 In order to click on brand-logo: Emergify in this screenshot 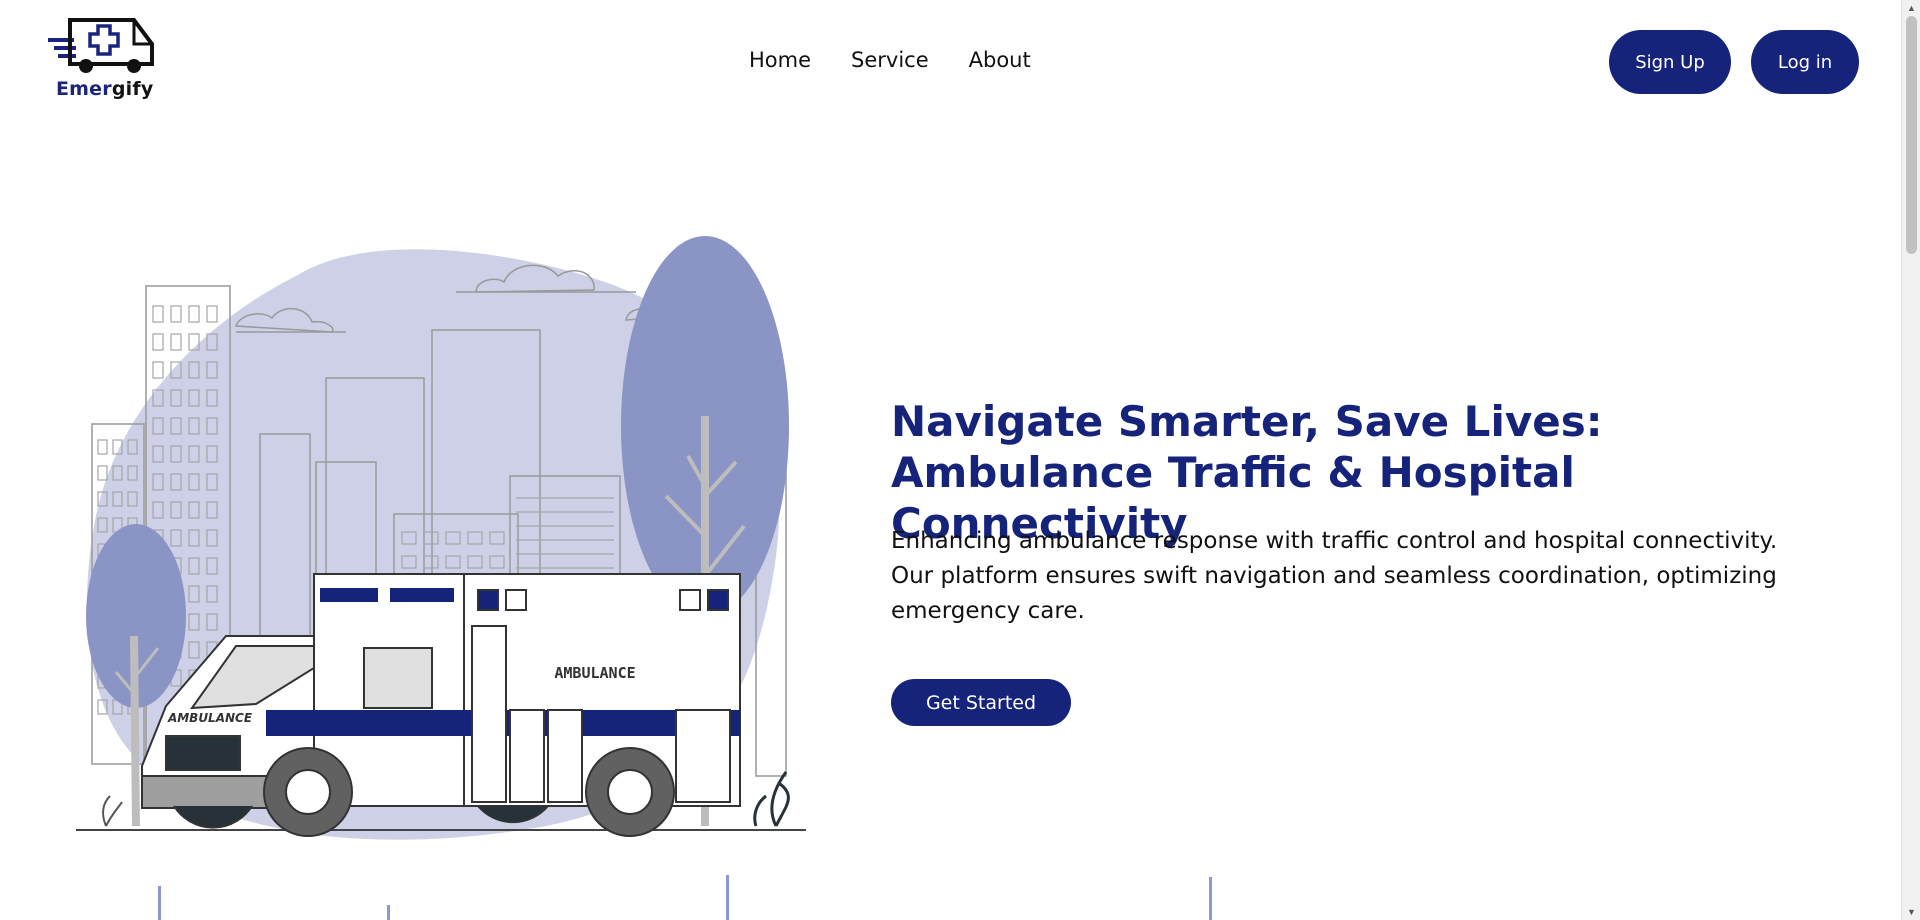, I will do `click(104, 61)`.